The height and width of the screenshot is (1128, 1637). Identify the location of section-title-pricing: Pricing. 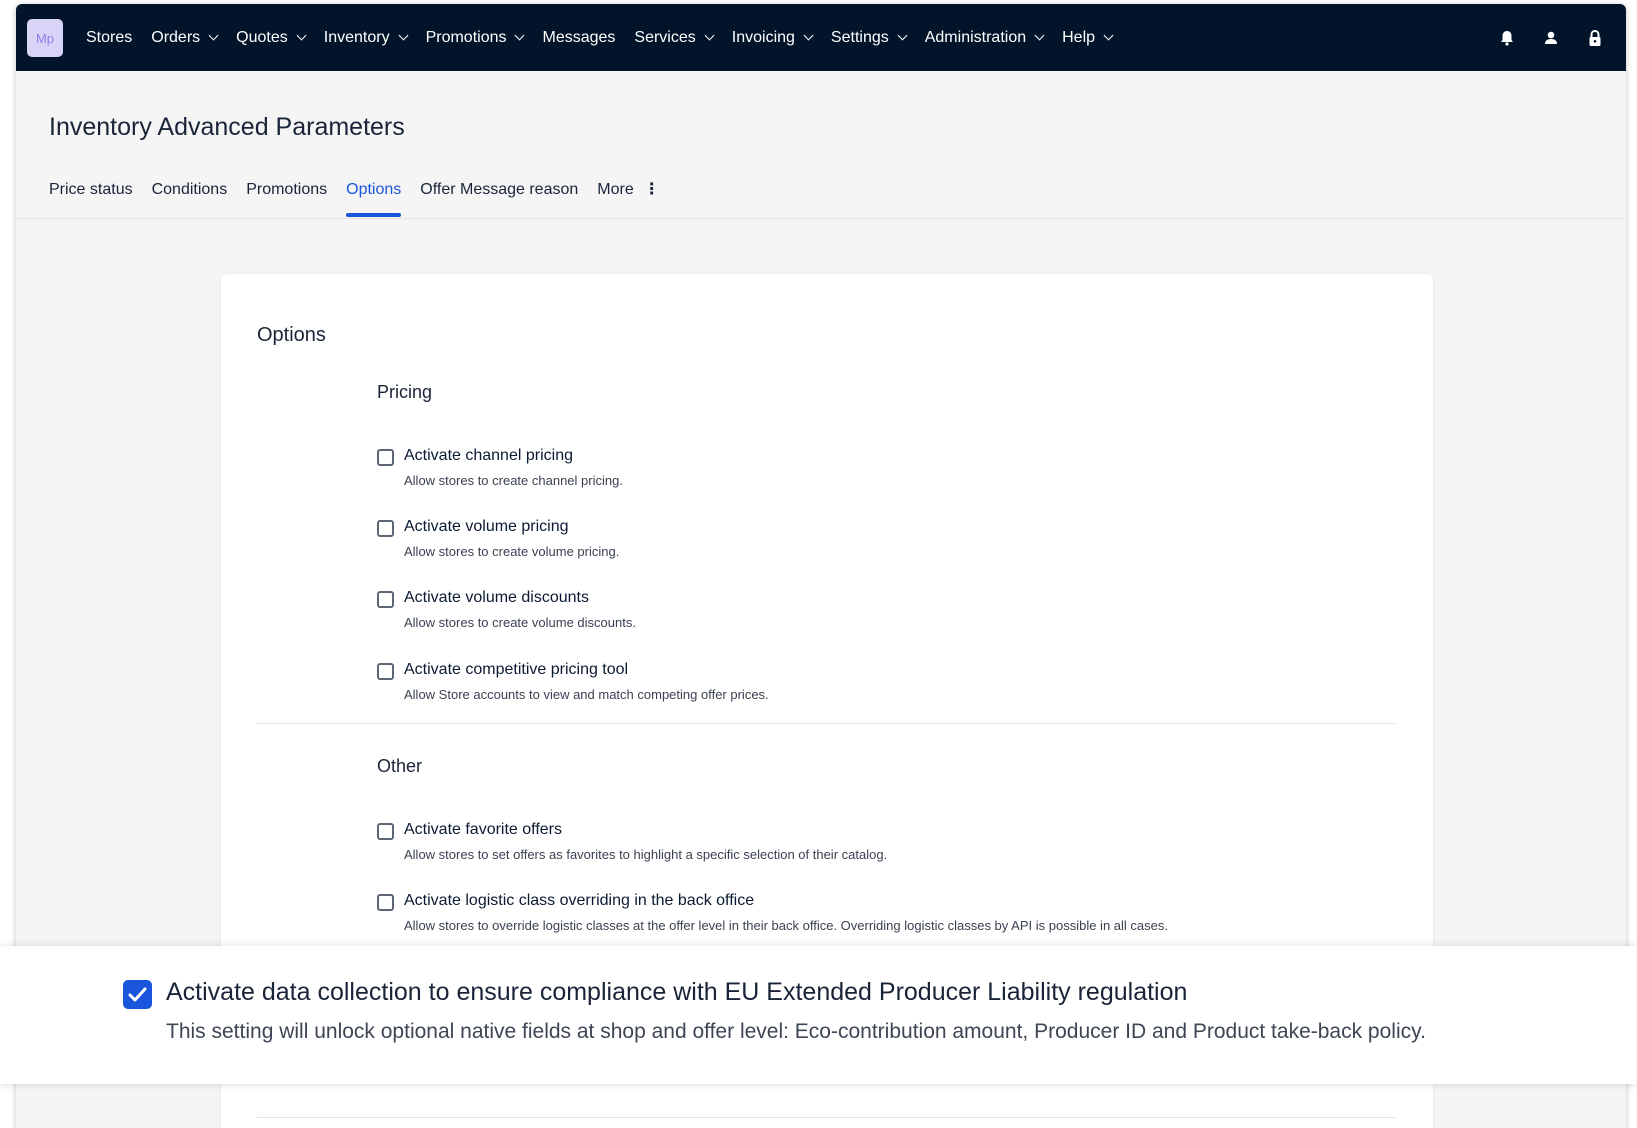
(405, 392).